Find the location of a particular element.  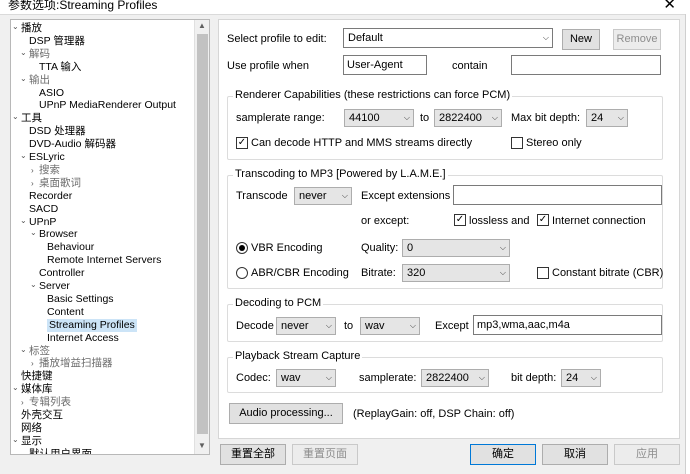

quality-select: 0 ⌵ is located at coordinates (456, 248).